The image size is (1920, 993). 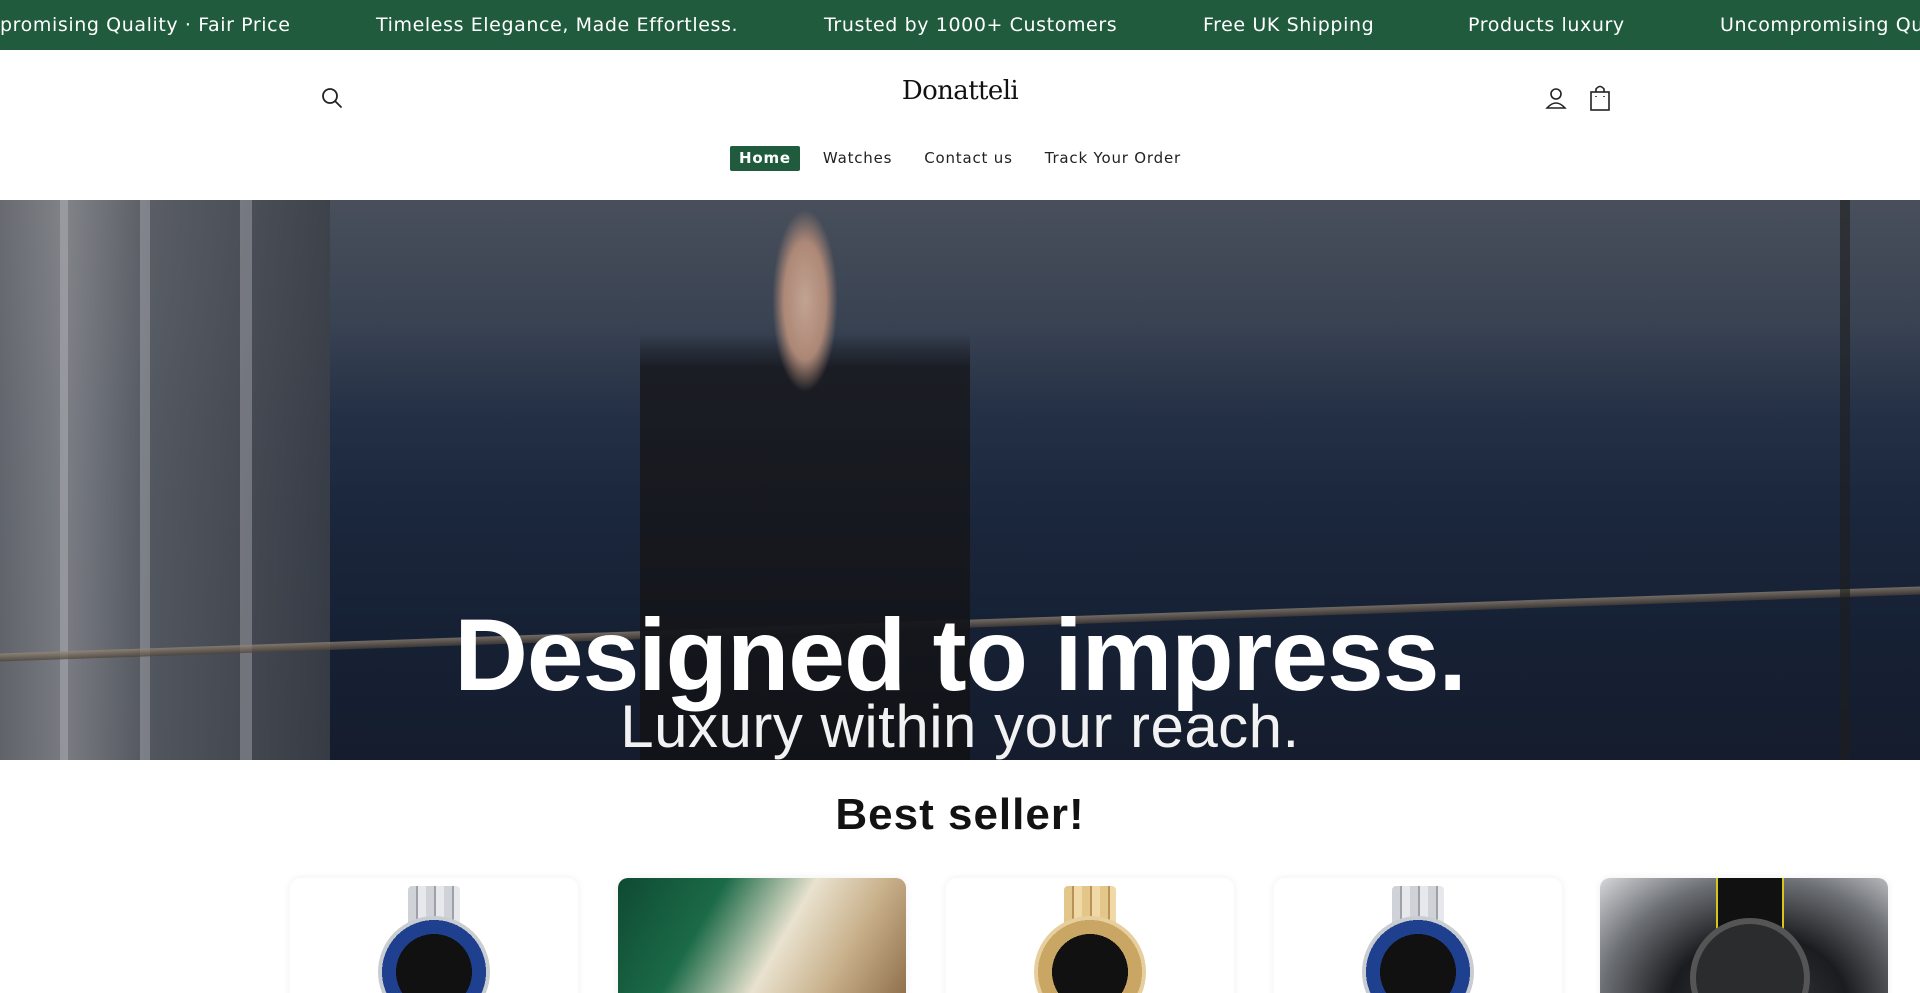 I want to click on cart-icon, so click(x=1600, y=98).